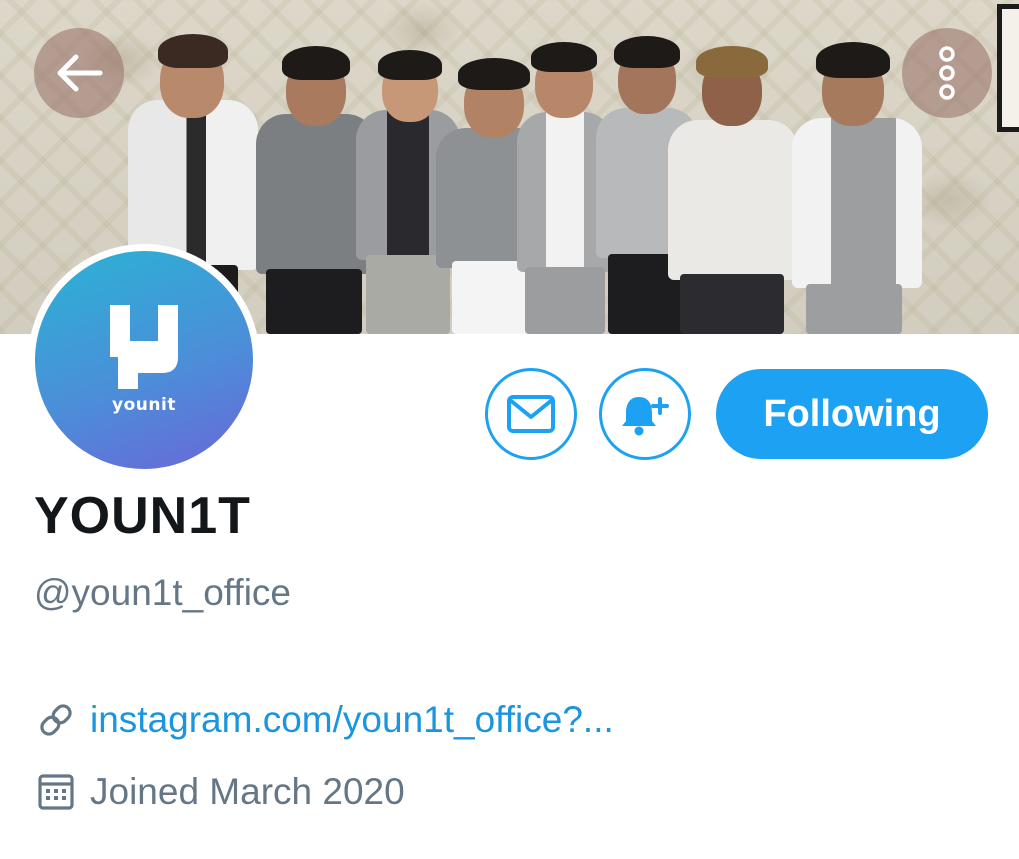 This screenshot has width=1019, height=859. I want to click on envelope-icon, so click(531, 414).